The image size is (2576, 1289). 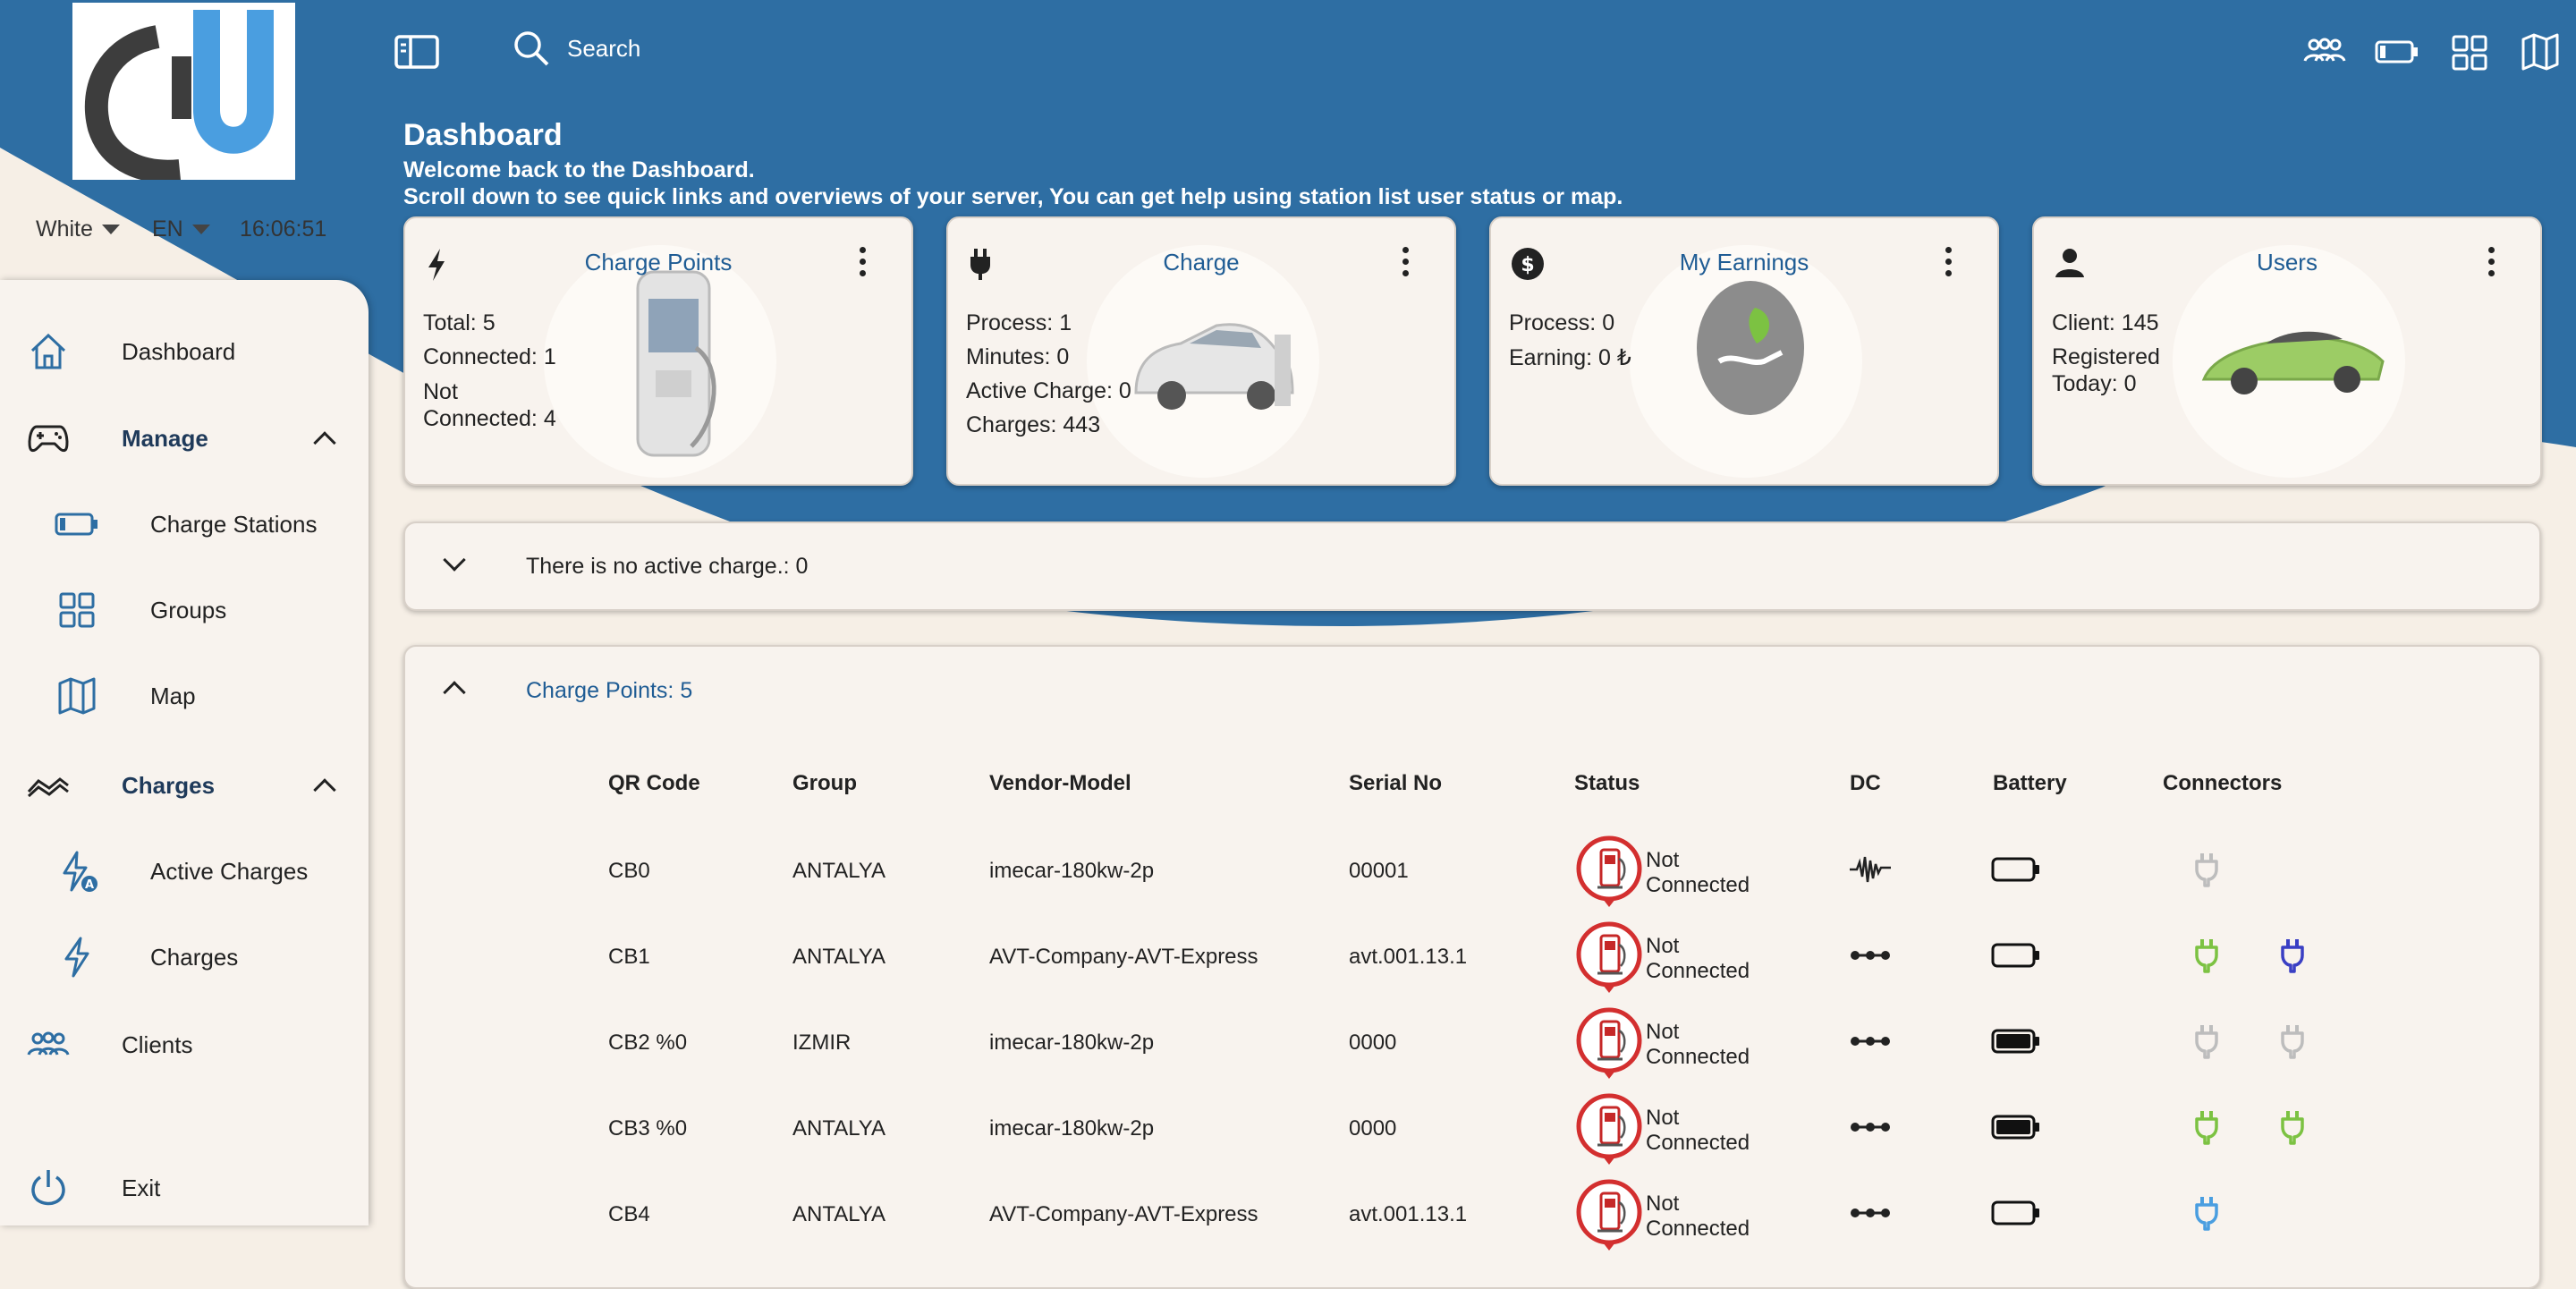 What do you see at coordinates (184, 524) in the screenshot?
I see `sidebar-item-charge-stations: Charge Stations` at bounding box center [184, 524].